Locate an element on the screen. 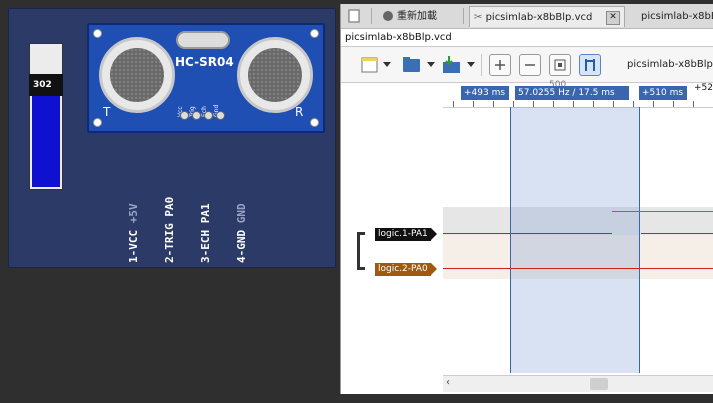  transmitter-transducer is located at coordinates (137, 75).